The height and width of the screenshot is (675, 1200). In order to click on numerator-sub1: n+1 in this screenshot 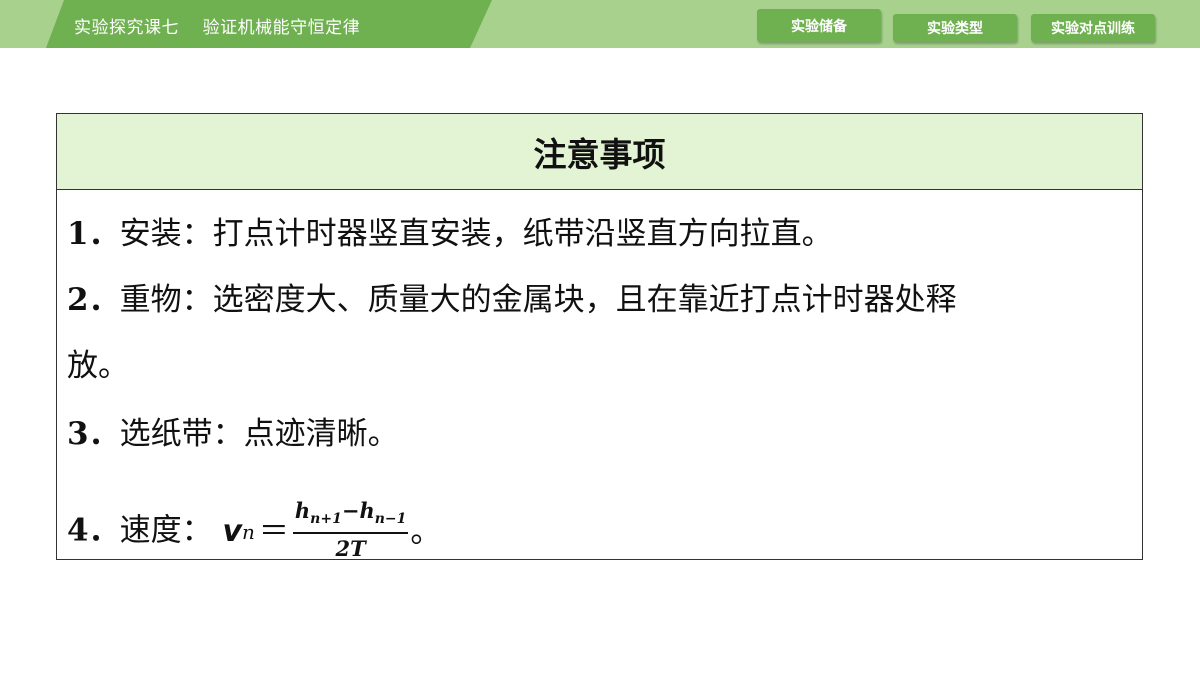, I will do `click(326, 519)`.